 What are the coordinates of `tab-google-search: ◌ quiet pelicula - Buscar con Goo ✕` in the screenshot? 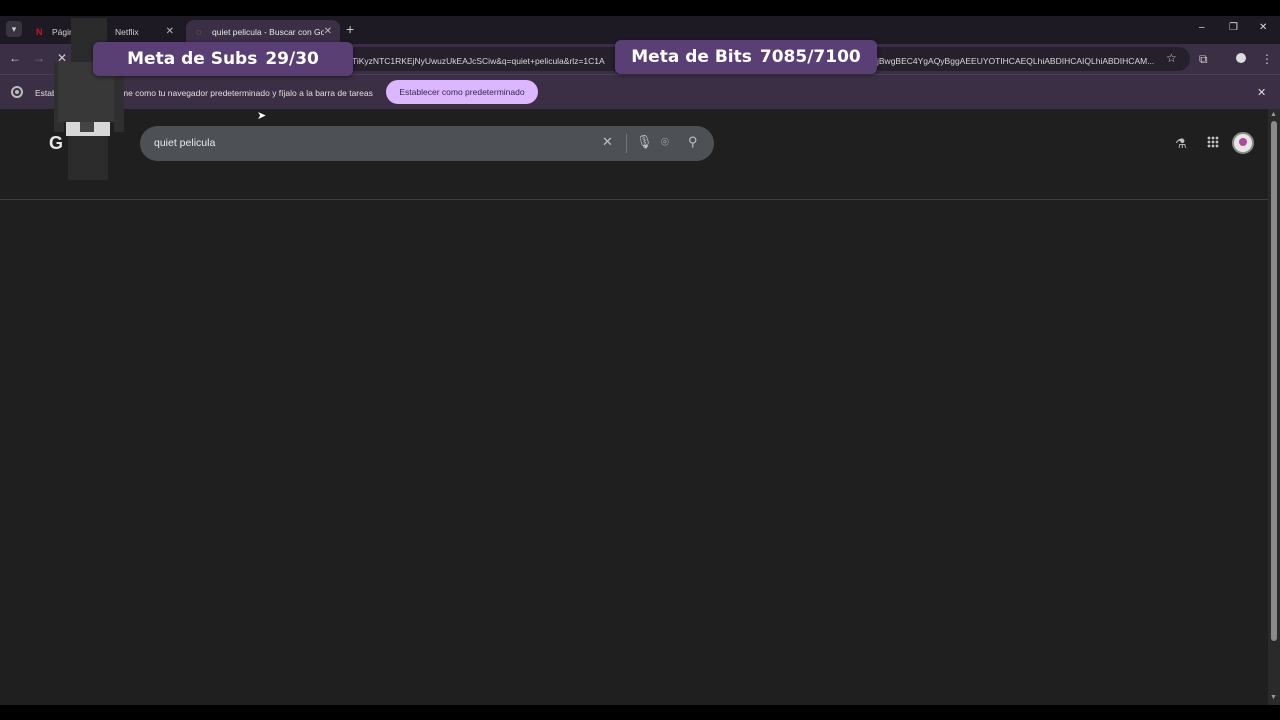 It's located at (263, 32).